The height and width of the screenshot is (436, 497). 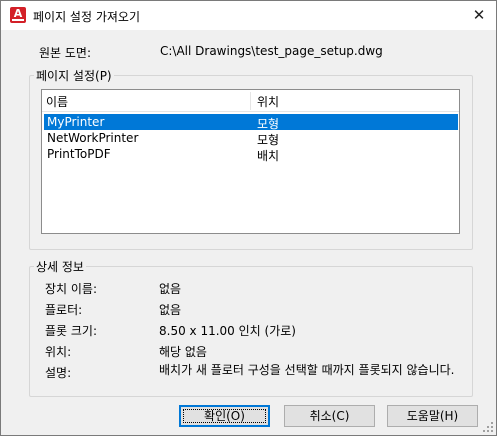 What do you see at coordinates (58, 352) in the screenshot?
I see `where-label: 위치:` at bounding box center [58, 352].